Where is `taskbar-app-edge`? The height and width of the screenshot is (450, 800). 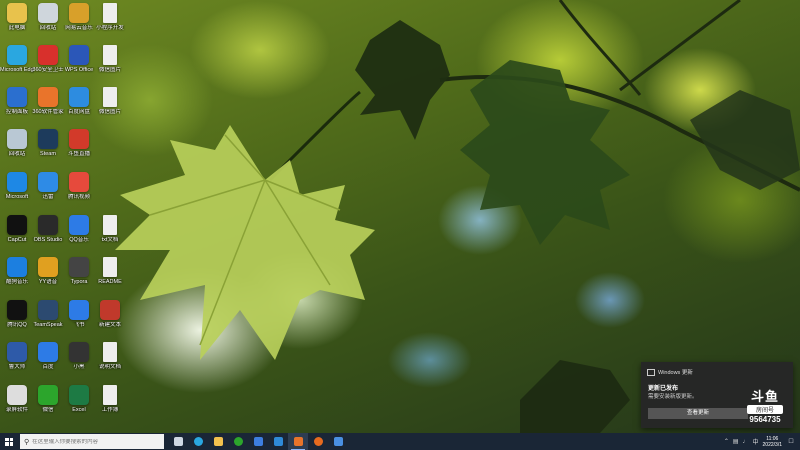
taskbar-app-edge is located at coordinates (198, 441).